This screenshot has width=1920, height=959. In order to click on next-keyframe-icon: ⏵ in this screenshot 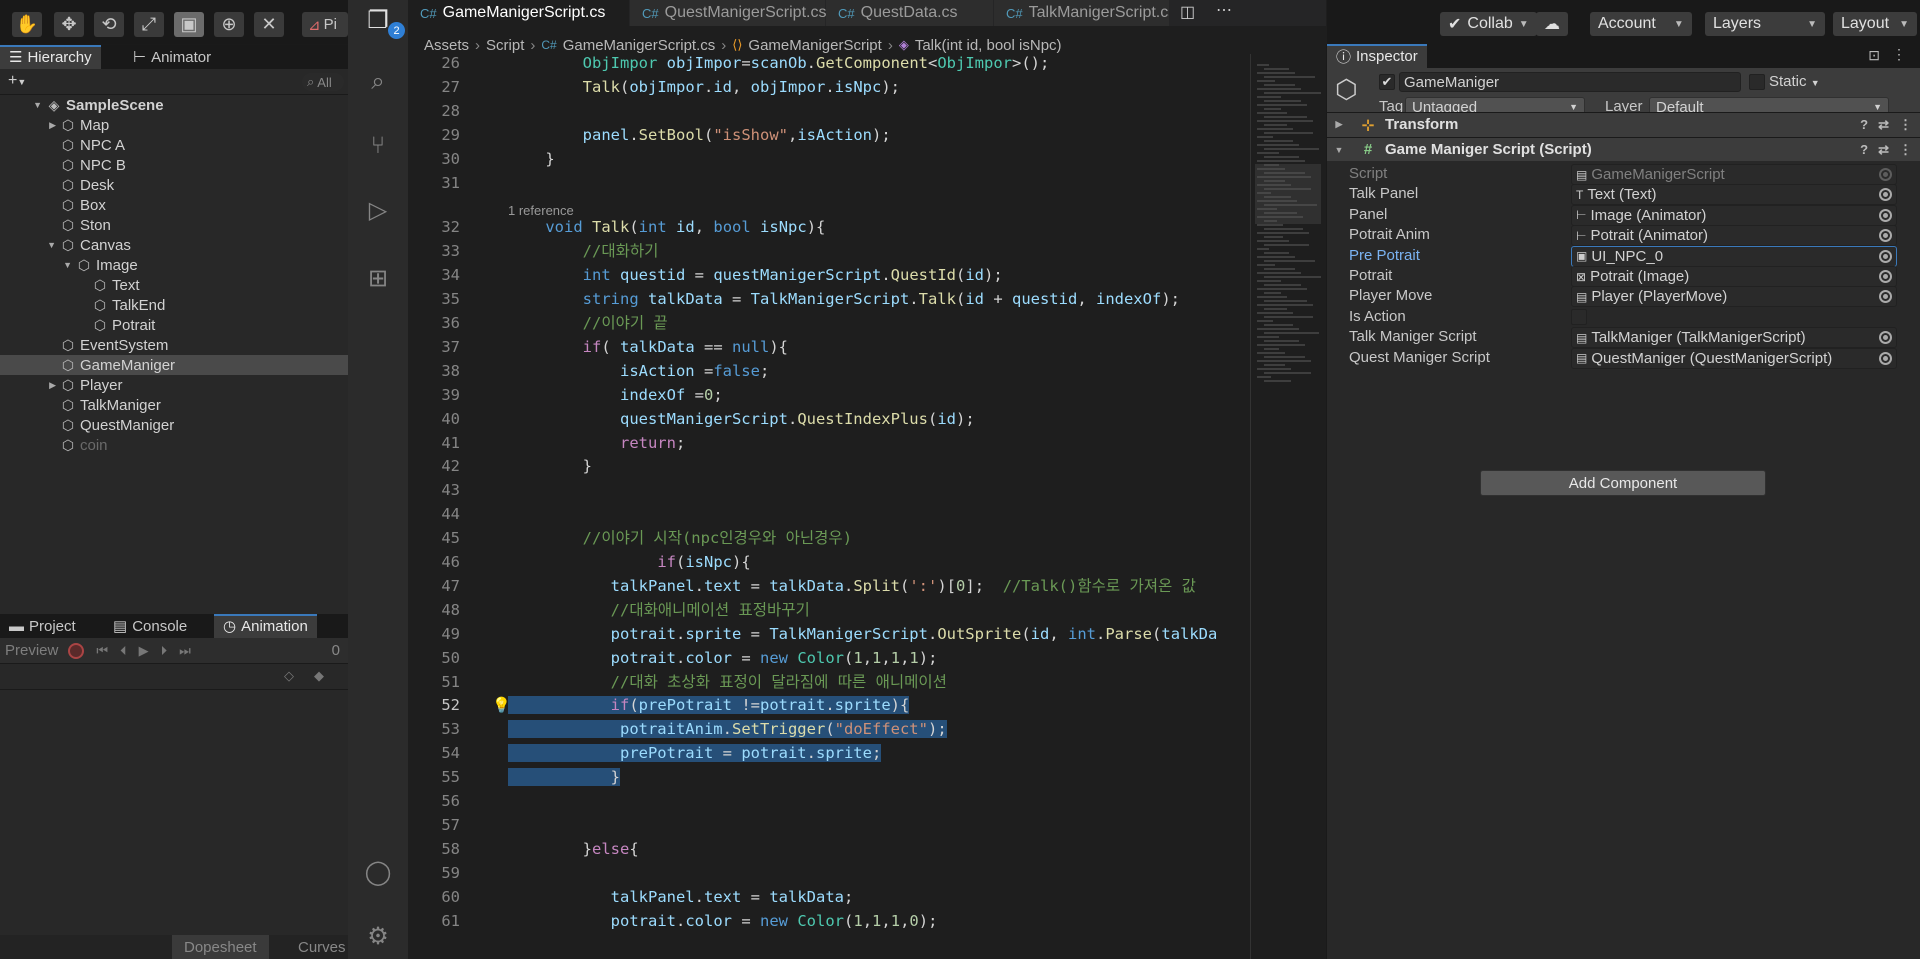, I will do `click(164, 651)`.